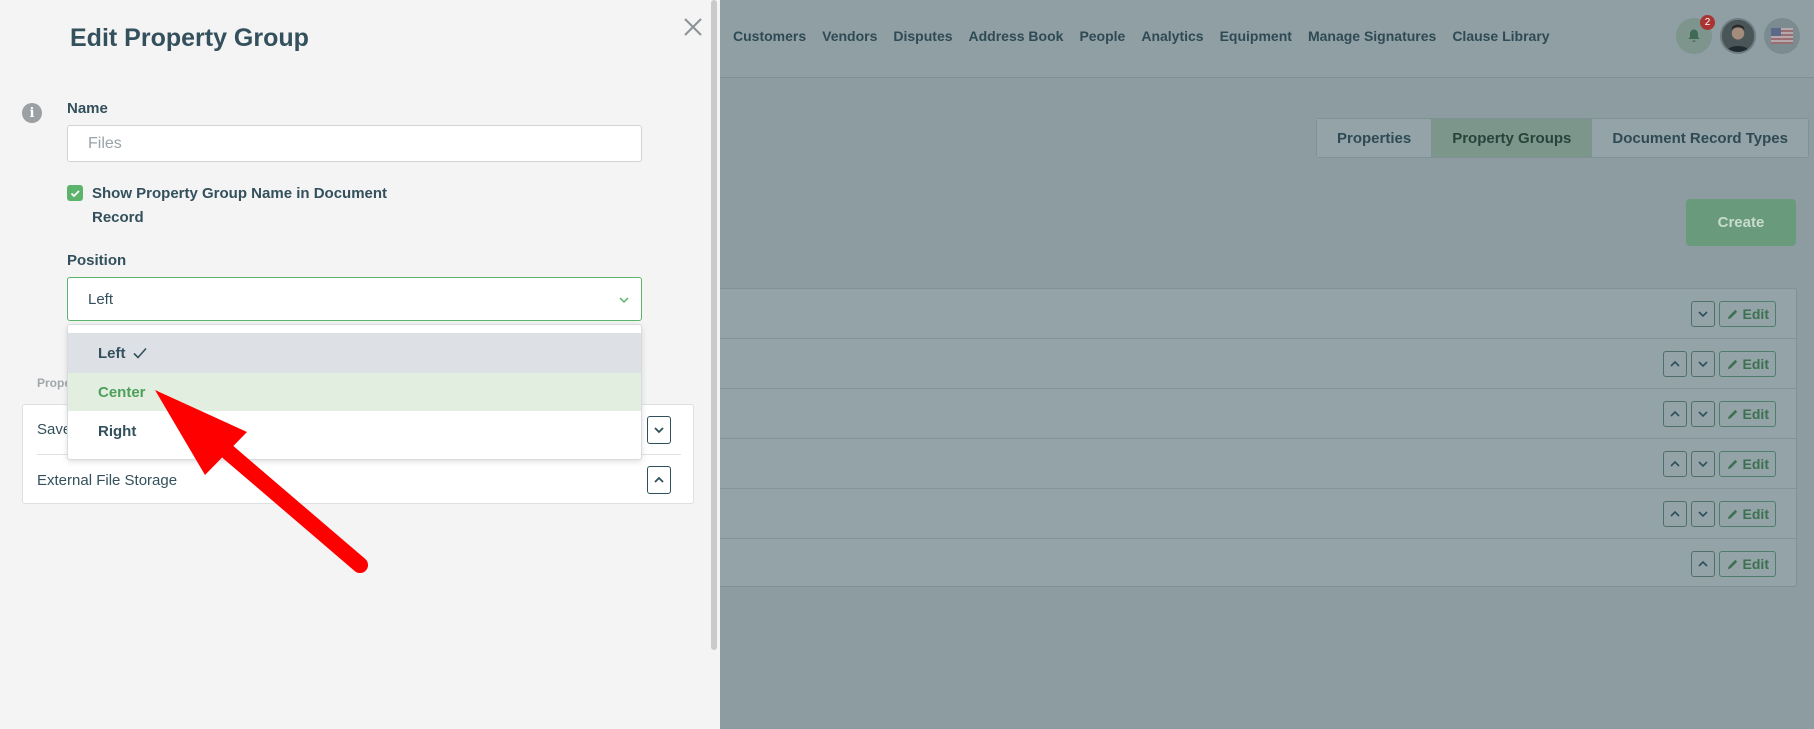 Image resolution: width=1814 pixels, height=729 pixels. Describe the element at coordinates (1700, 138) in the screenshot. I see `tab-document-record-types: Document Record Types` at that location.